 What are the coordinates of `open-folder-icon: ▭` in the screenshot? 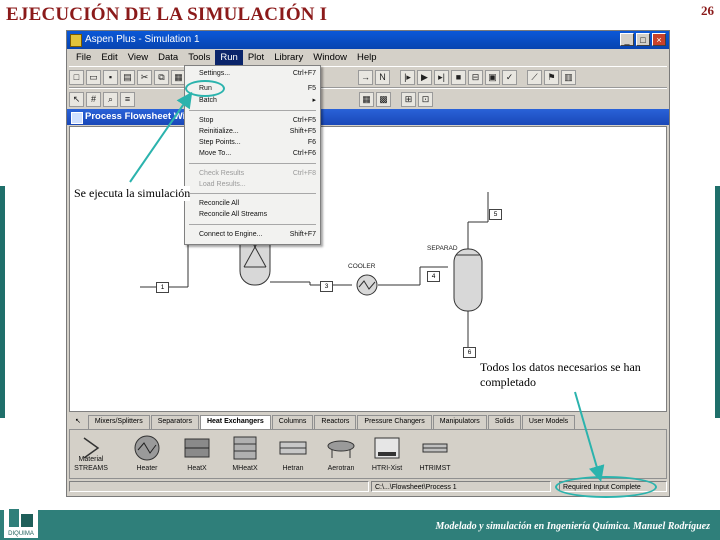 It's located at (93, 77).